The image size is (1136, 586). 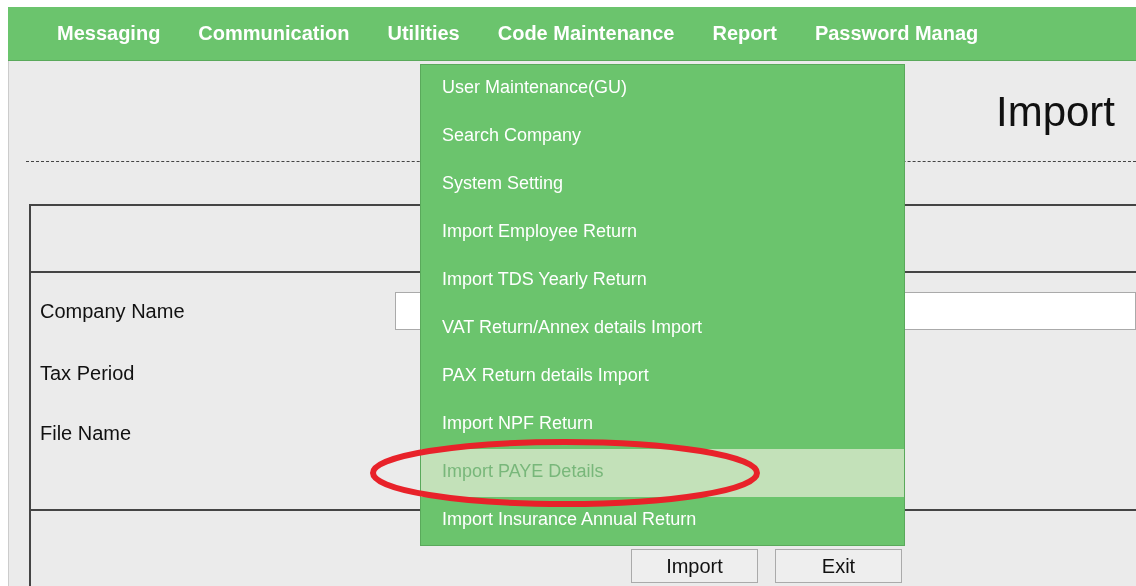 I want to click on menu-bar-item: Communication, so click(x=274, y=33).